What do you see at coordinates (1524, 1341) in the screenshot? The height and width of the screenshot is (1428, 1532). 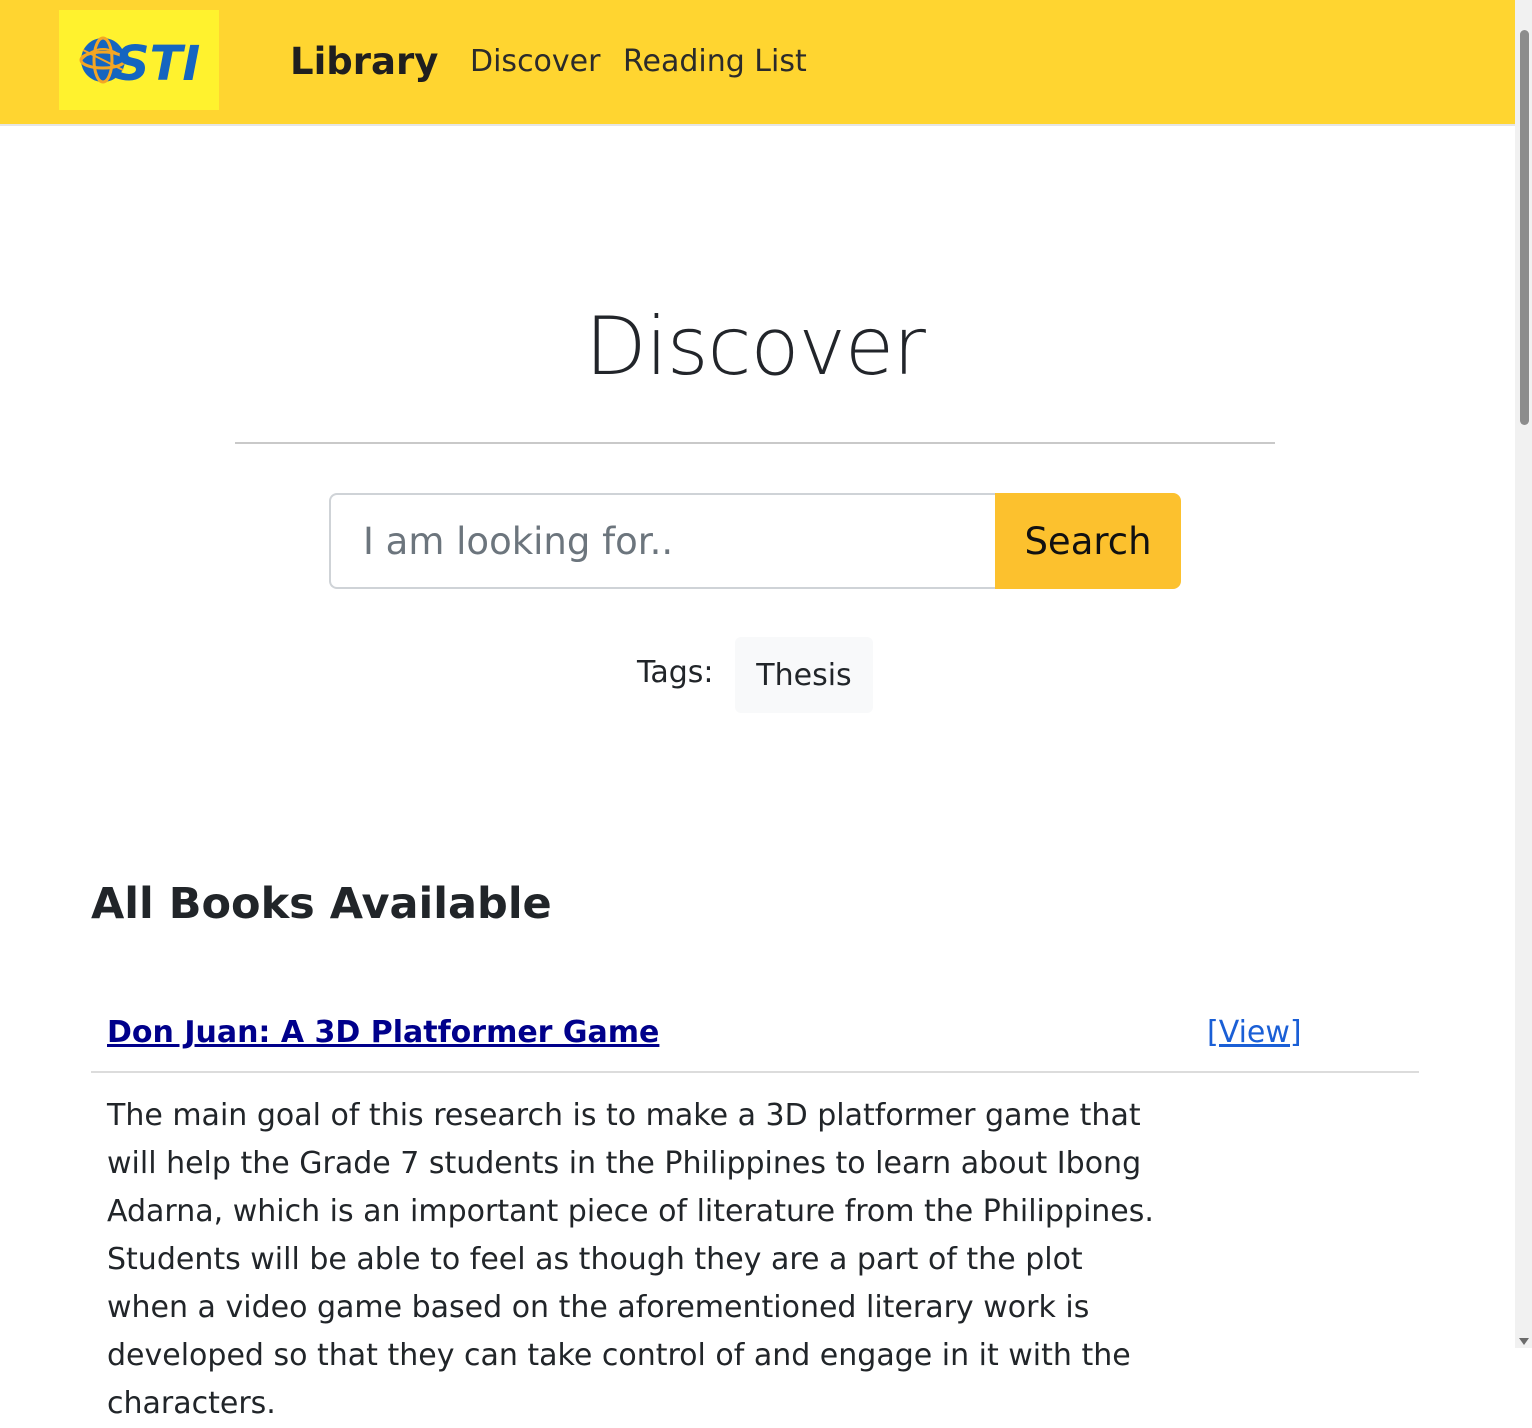 I see `scroll-down-arrow-icon` at bounding box center [1524, 1341].